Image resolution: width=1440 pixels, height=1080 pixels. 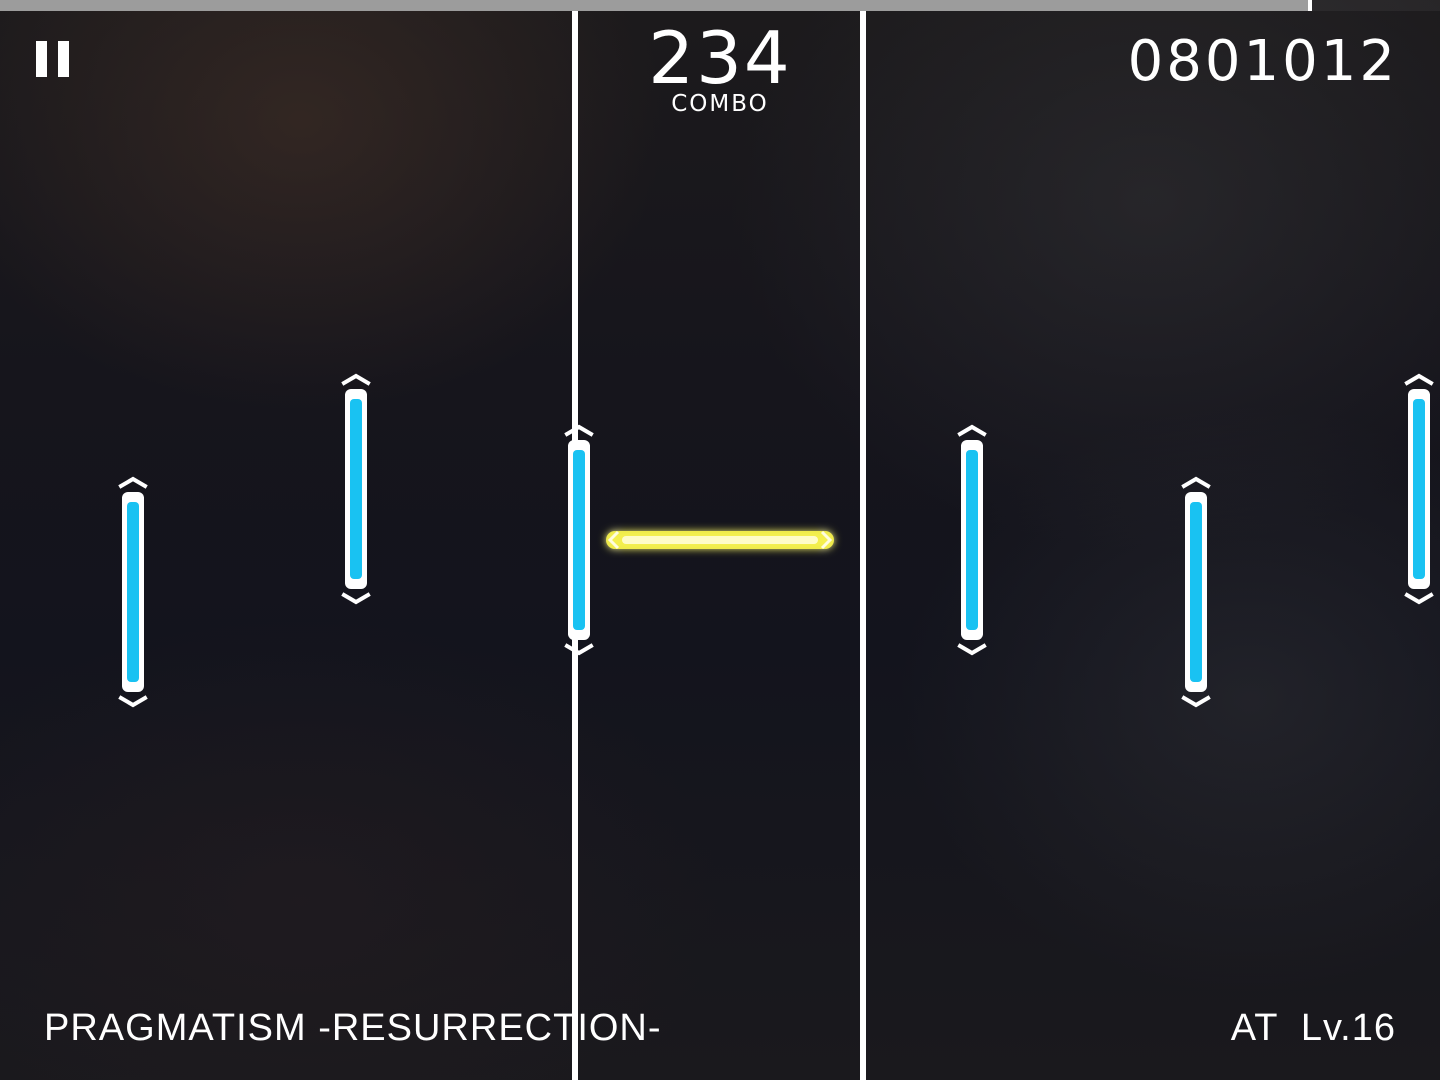 What do you see at coordinates (54, 60) in the screenshot?
I see `pause-button` at bounding box center [54, 60].